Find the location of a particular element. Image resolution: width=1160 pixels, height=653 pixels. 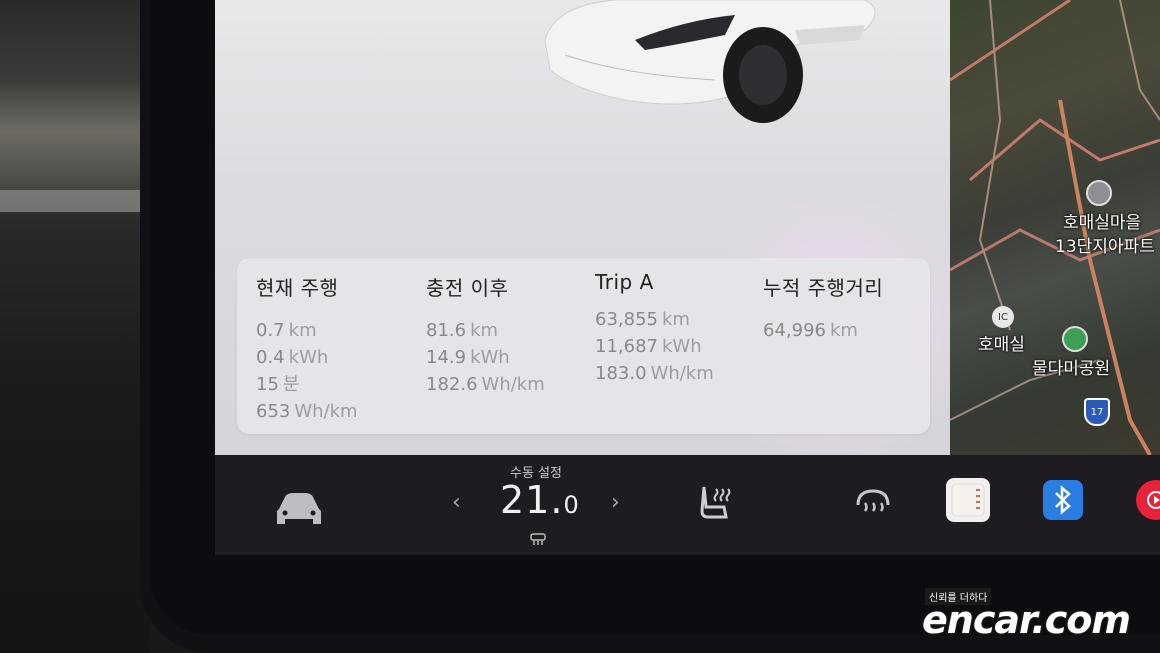

bluetooth-icon is located at coordinates (1063, 500).